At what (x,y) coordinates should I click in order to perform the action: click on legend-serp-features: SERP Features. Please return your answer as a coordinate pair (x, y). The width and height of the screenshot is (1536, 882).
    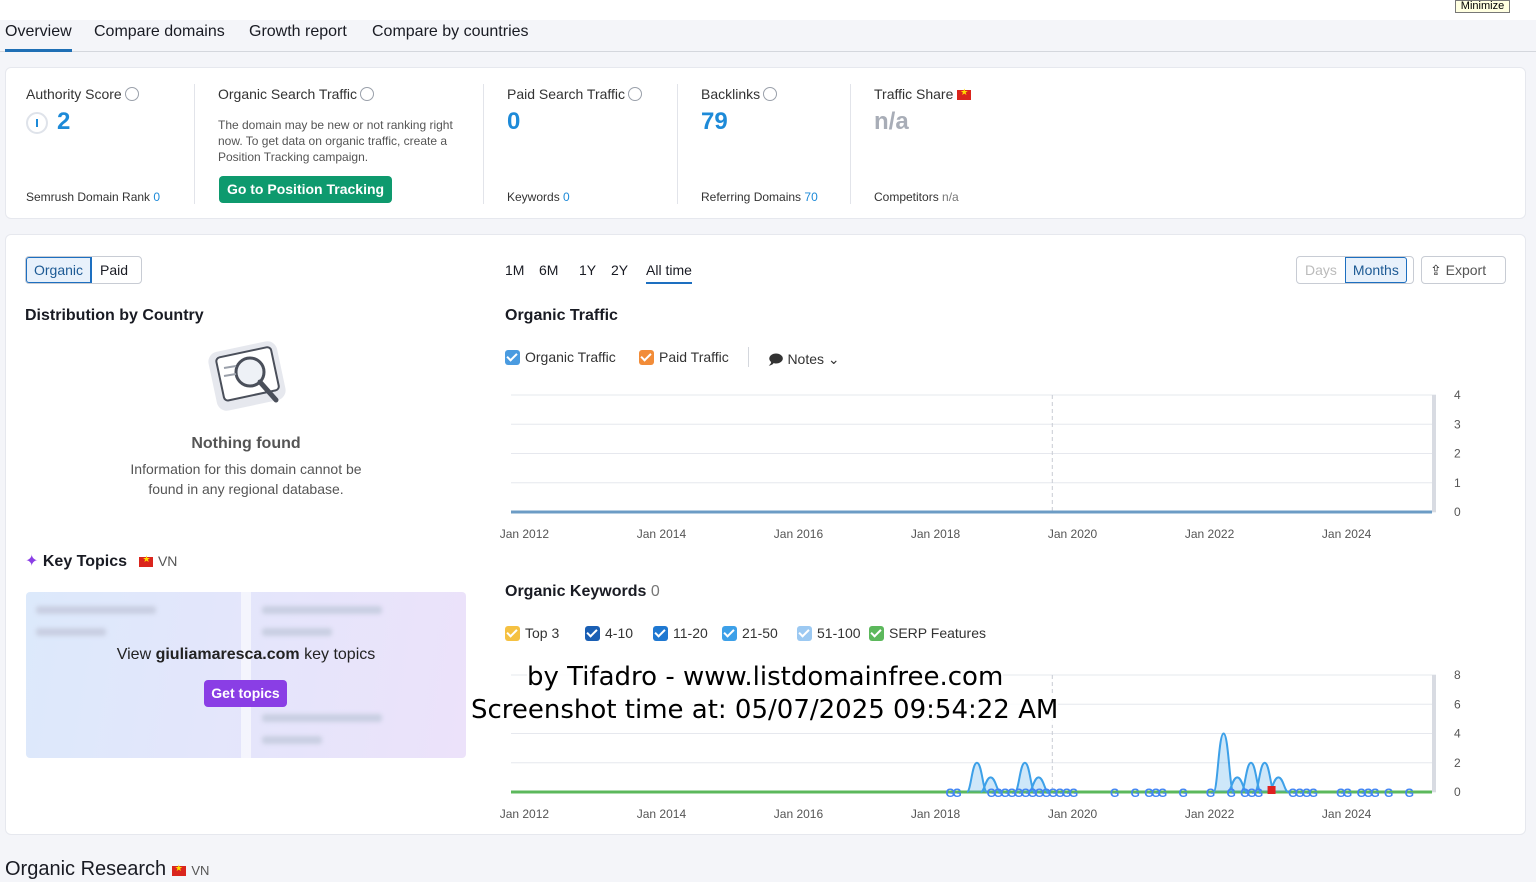
    Looking at the image, I should click on (927, 633).